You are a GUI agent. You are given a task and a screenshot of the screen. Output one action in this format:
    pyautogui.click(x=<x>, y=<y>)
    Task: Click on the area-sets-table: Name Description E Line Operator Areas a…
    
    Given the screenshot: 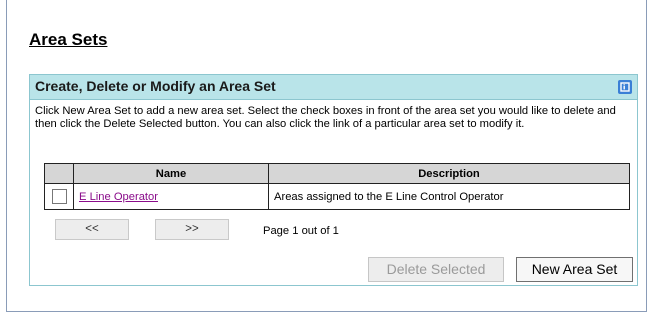 What is the action you would take?
    pyautogui.click(x=337, y=186)
    